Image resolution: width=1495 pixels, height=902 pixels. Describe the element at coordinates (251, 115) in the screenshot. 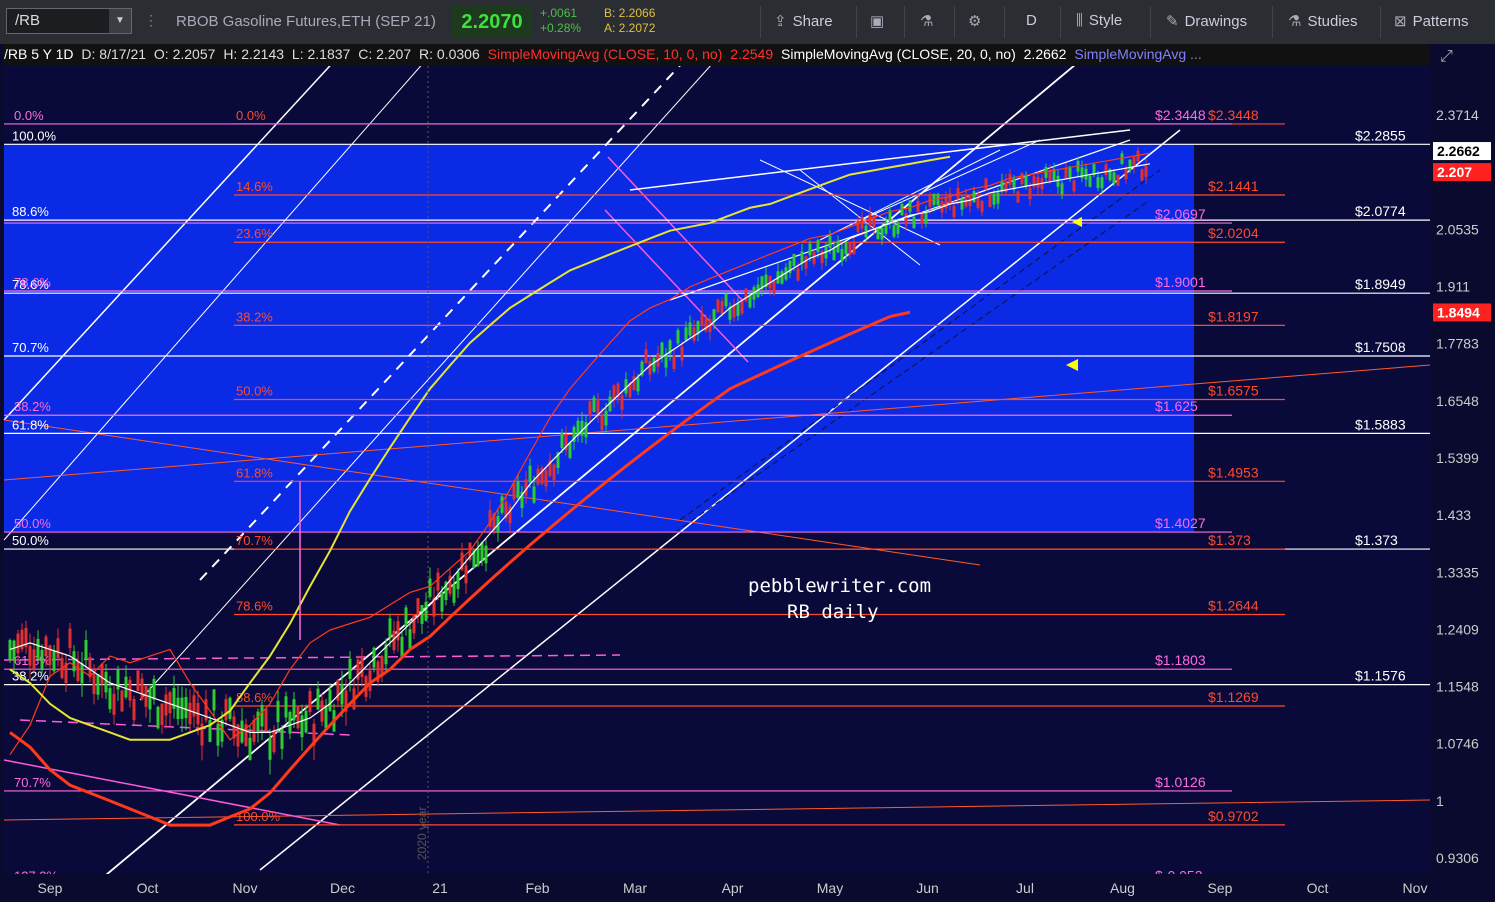

I see `fib-percent-red: 0.0%` at that location.